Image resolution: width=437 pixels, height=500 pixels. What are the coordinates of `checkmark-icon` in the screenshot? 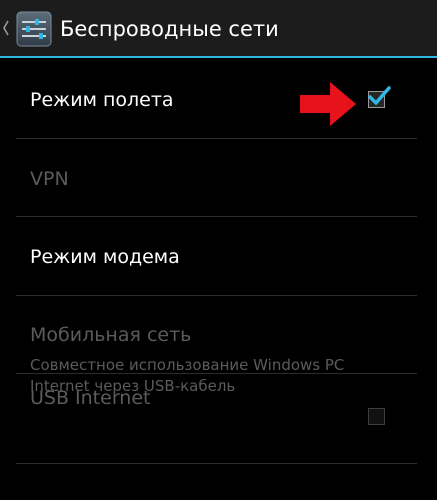 It's located at (379, 95).